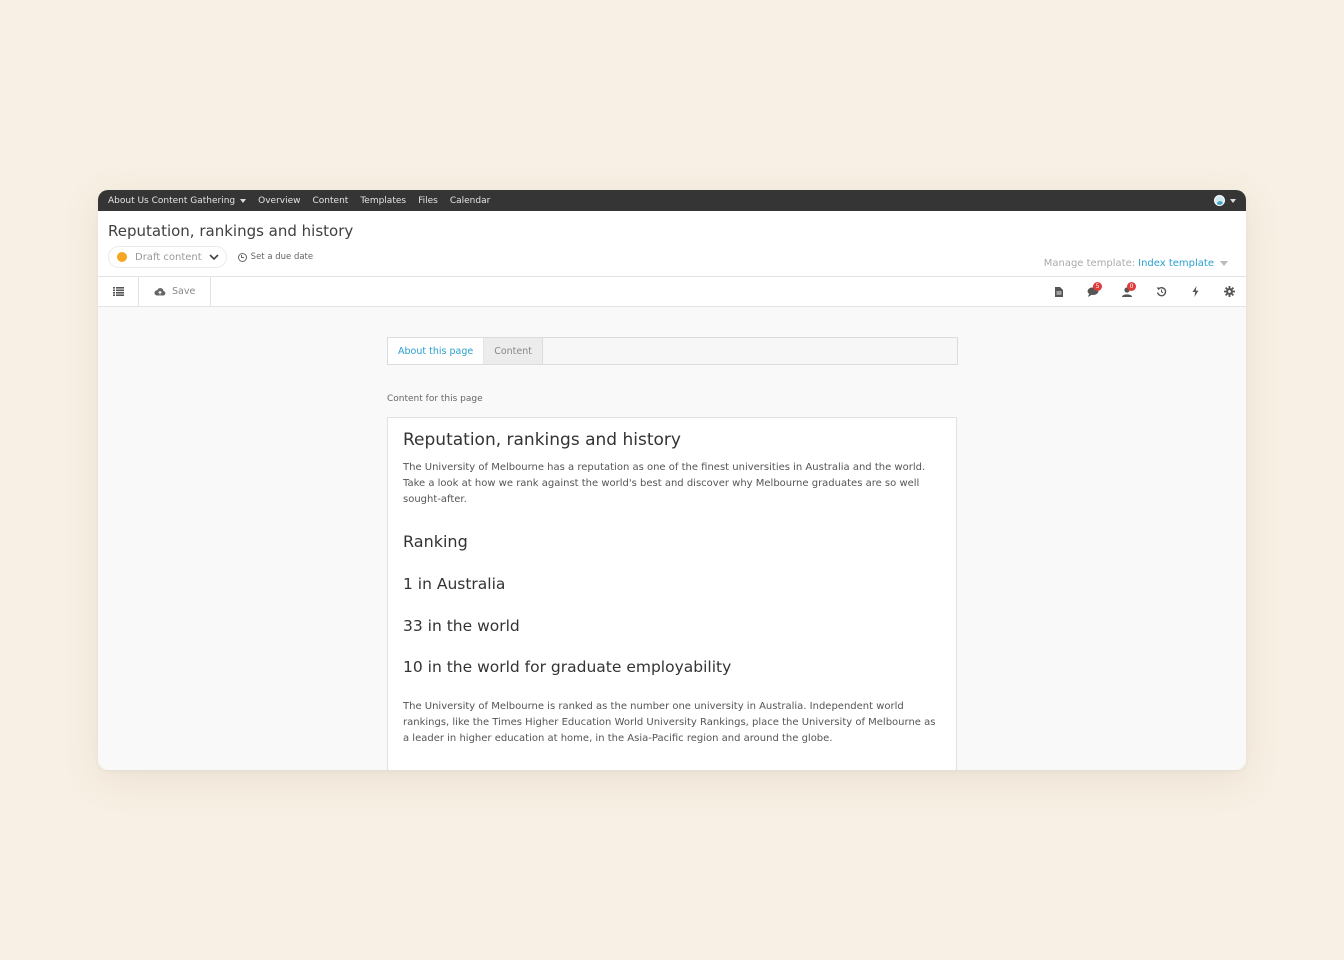 The width and height of the screenshot is (1344, 960). I want to click on lightning-icon, so click(1195, 291).